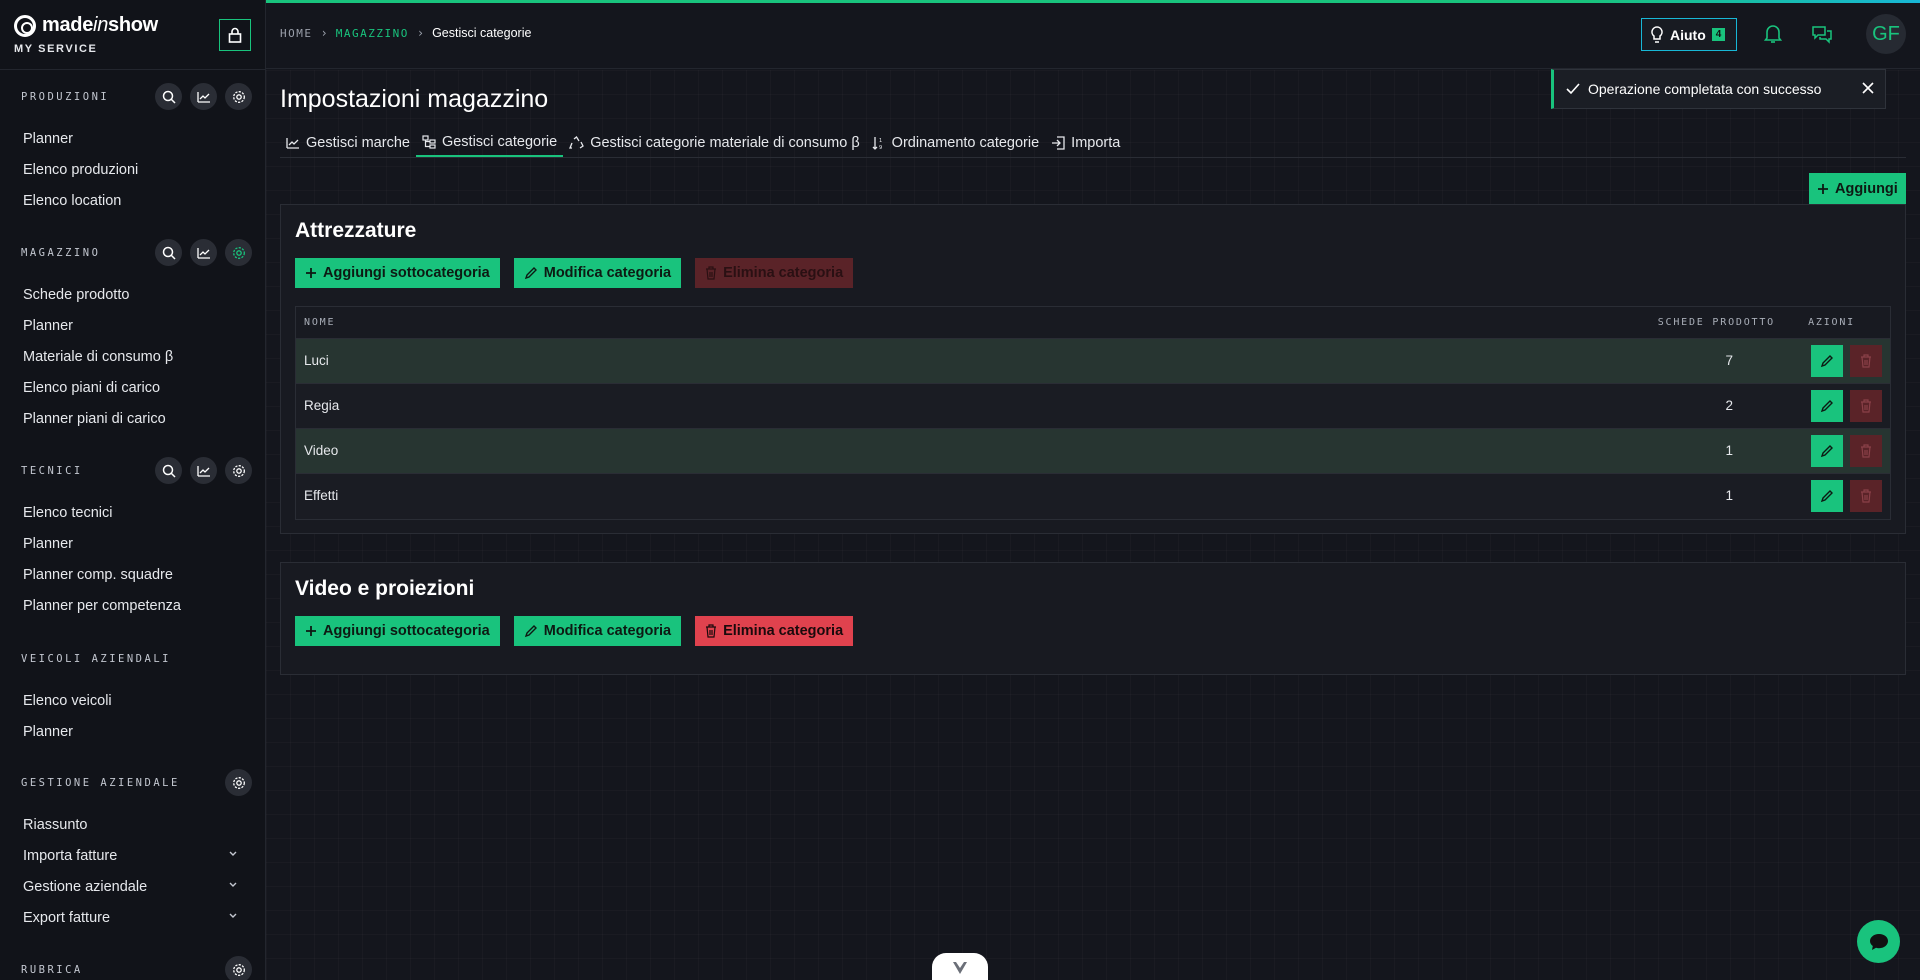 The width and height of the screenshot is (1920, 980). What do you see at coordinates (133, 966) in the screenshot?
I see `section-header: RUBRICA` at bounding box center [133, 966].